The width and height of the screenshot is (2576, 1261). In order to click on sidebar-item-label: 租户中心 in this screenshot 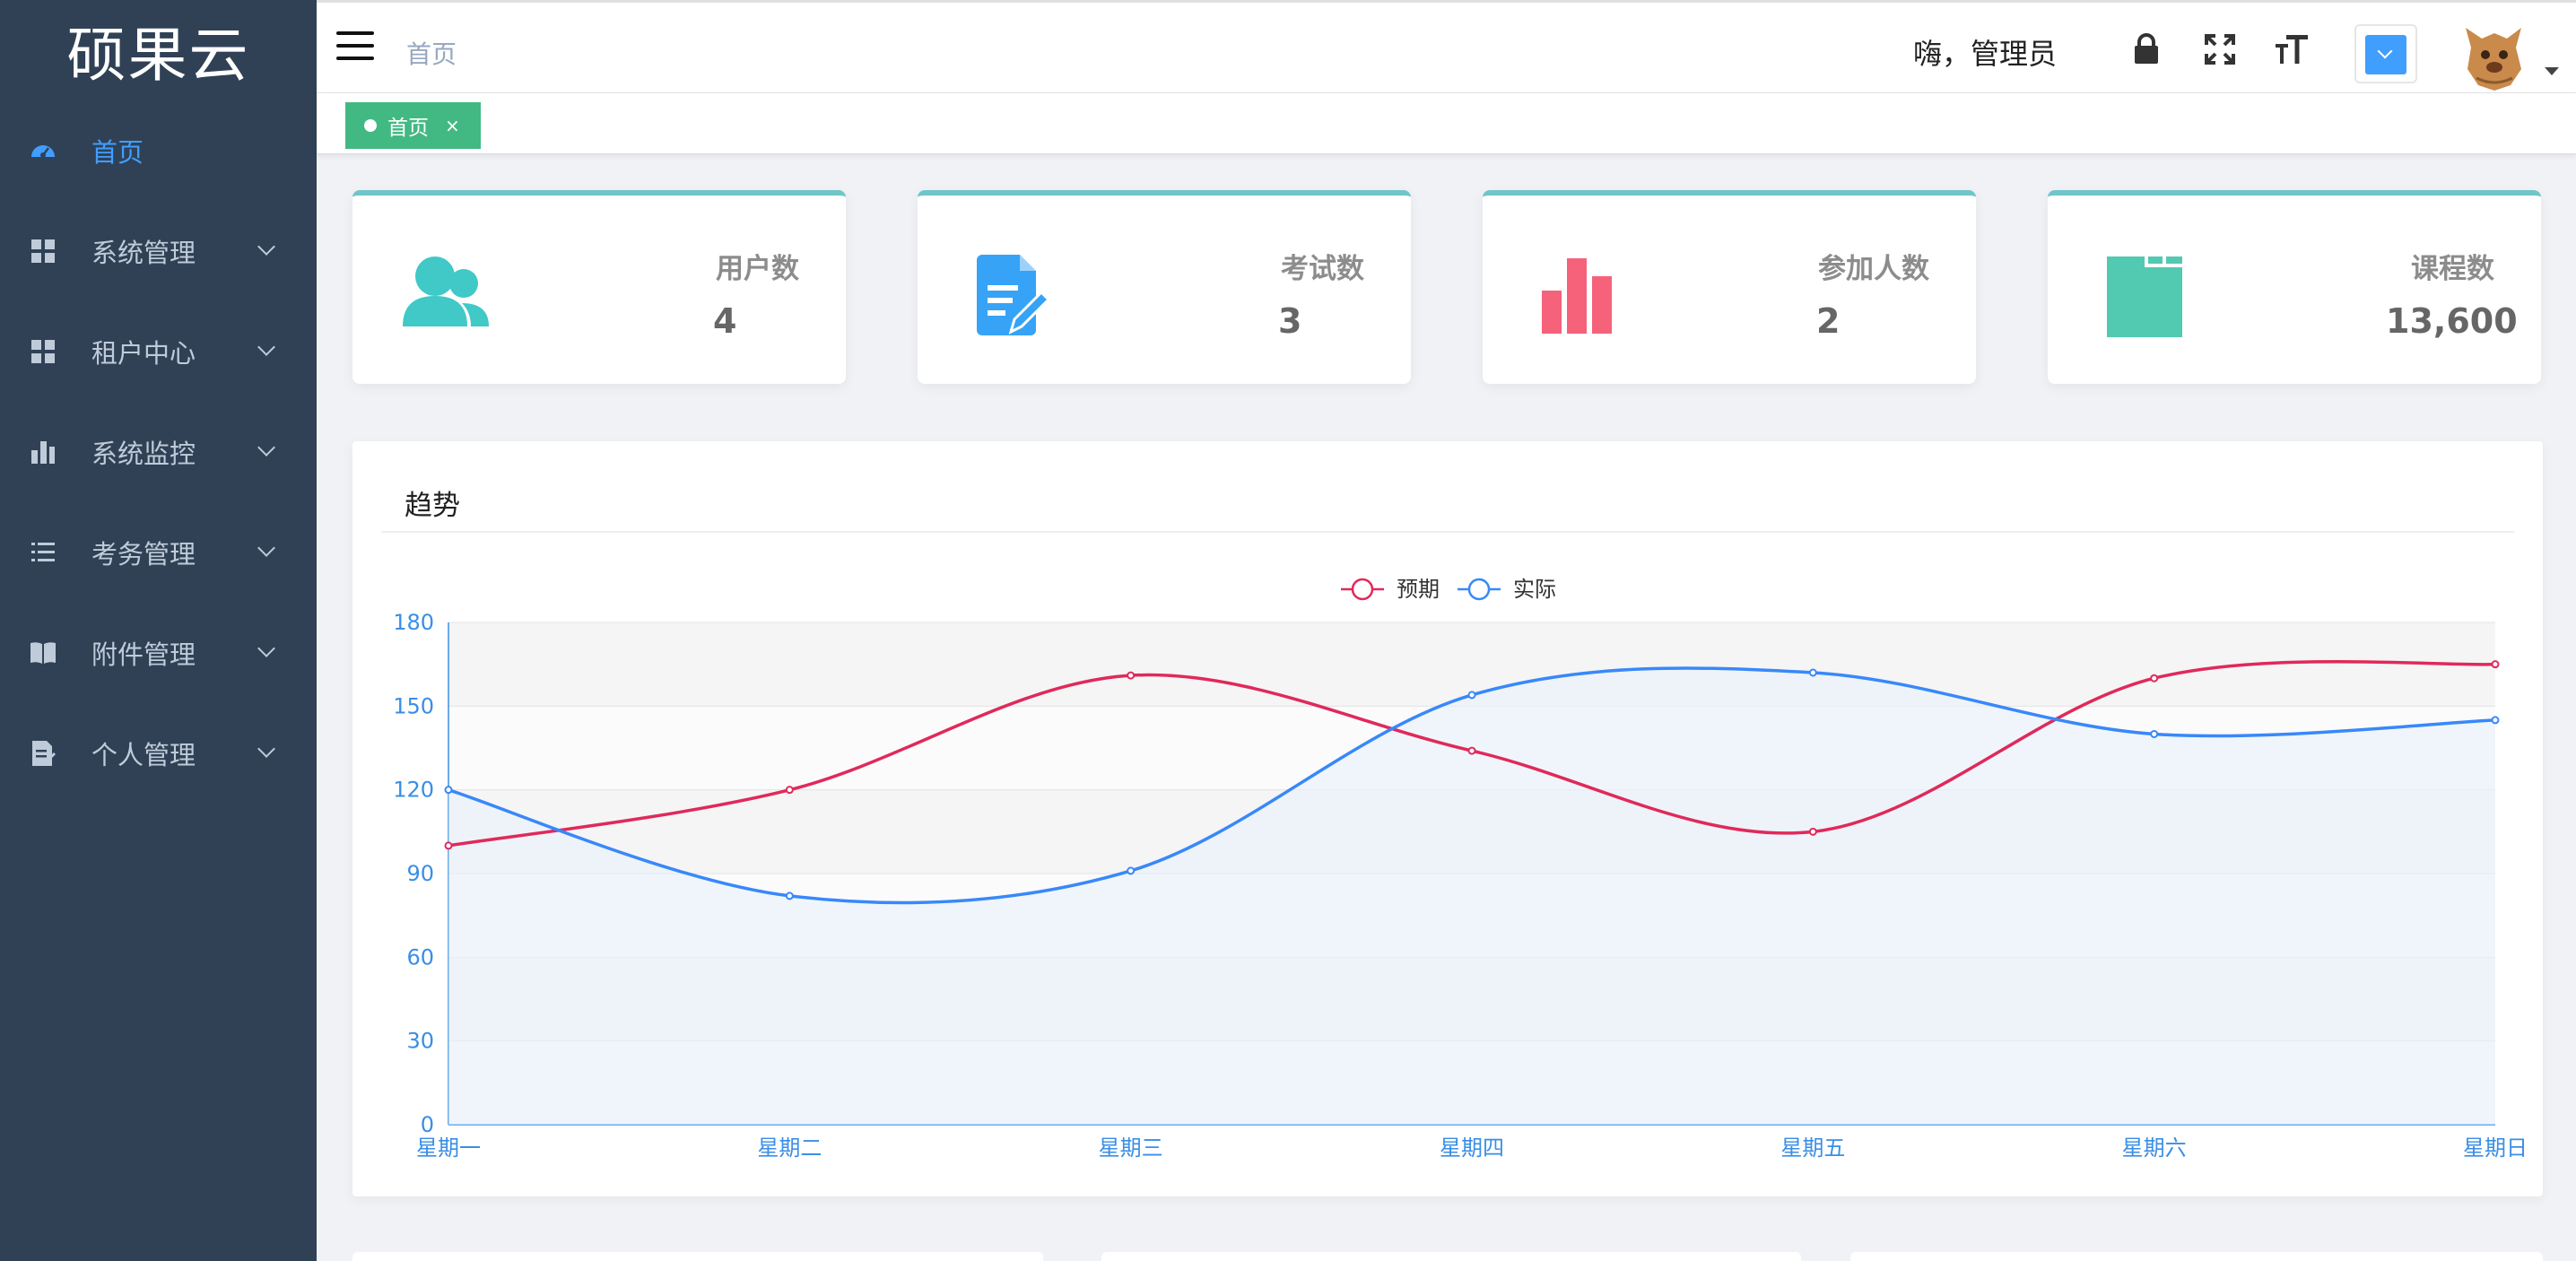, I will do `click(143, 354)`.